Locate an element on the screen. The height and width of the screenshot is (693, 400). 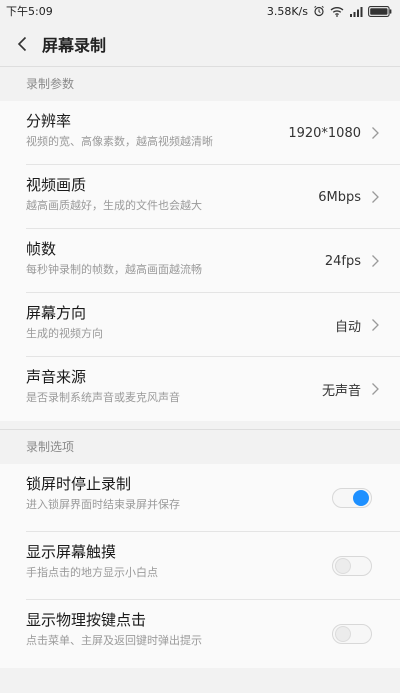
status-bar: 下午5:09 3.58K/s is located at coordinates (200, 11).